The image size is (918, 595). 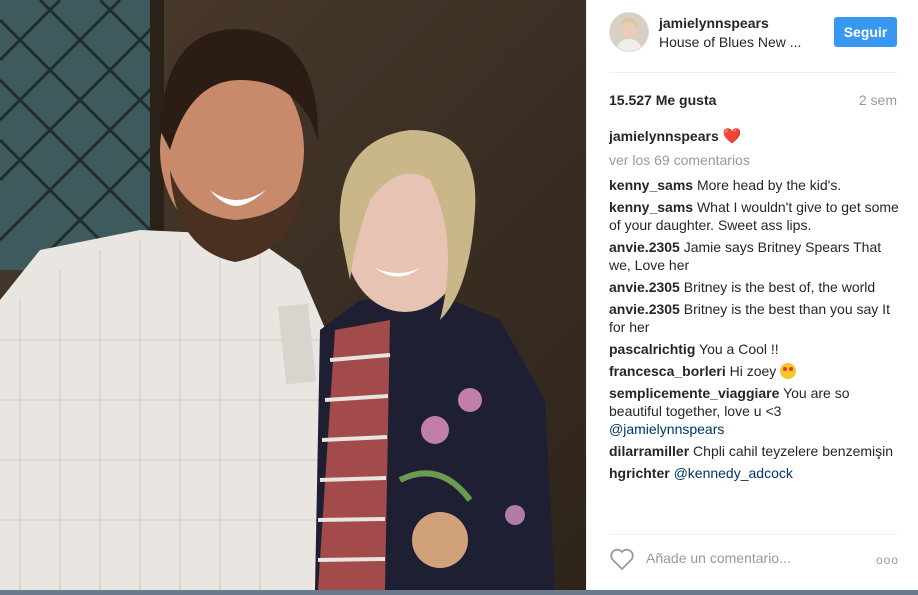 I want to click on comment-username: pascalrichtig, so click(x=652, y=349).